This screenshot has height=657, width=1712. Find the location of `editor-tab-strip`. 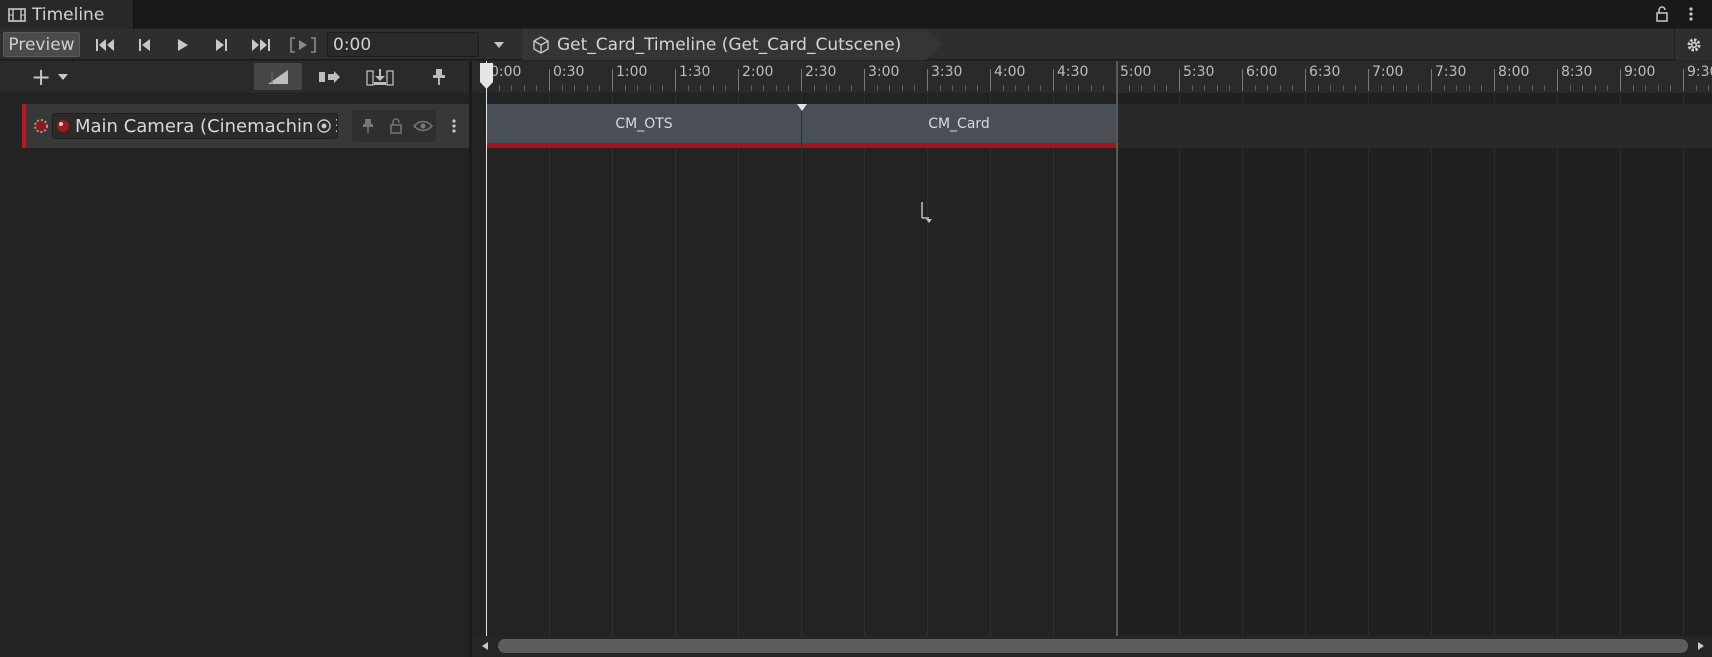

editor-tab-strip is located at coordinates (856, 14).